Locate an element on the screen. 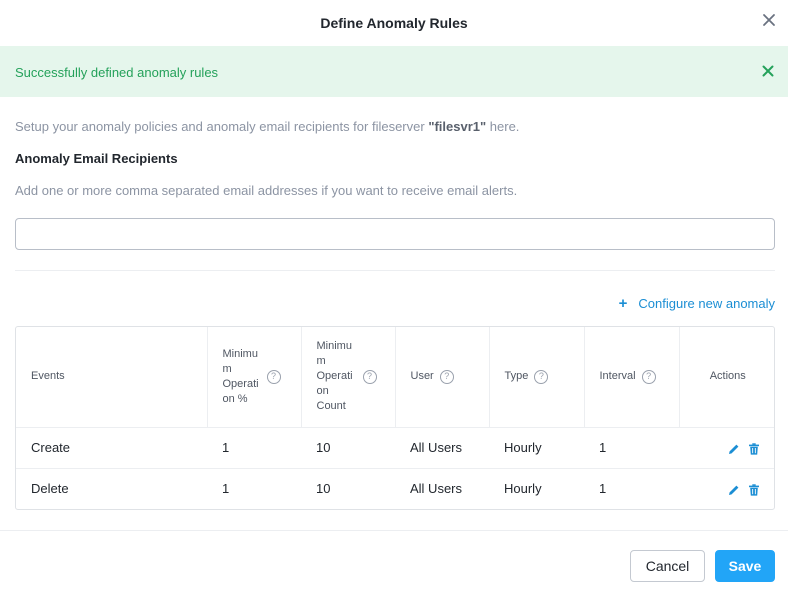 The height and width of the screenshot is (595, 788). divider is located at coordinates (395, 270).